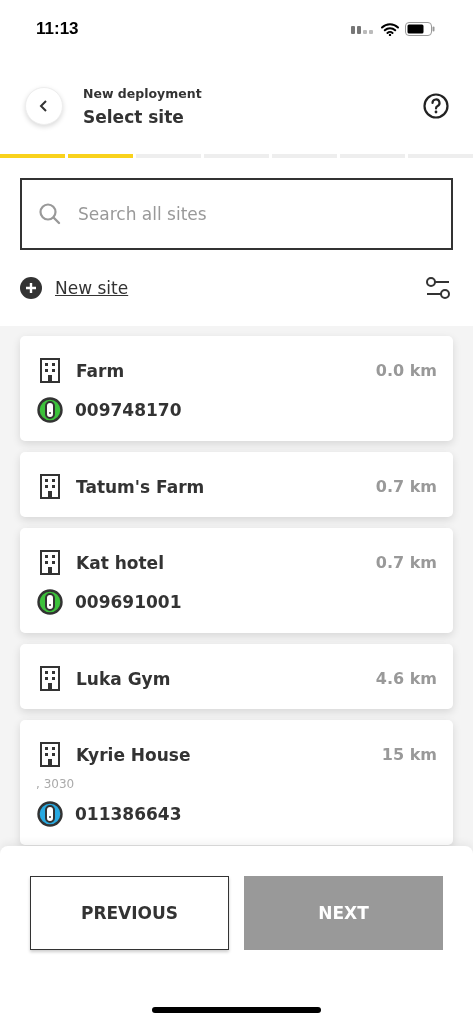 This screenshot has width=473, height=1024. What do you see at coordinates (406, 678) in the screenshot?
I see `site-distance: 4.6 km` at bounding box center [406, 678].